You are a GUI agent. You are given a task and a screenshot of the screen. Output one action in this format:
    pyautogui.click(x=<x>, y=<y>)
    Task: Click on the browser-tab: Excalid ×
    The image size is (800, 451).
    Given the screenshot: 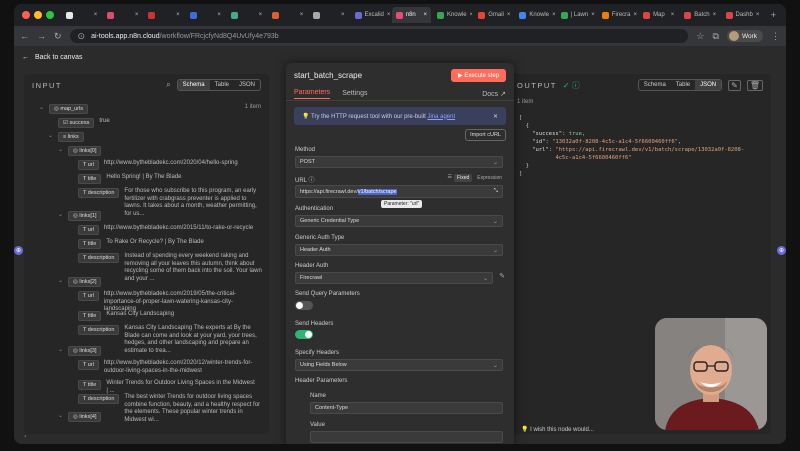 What is the action you would take?
    pyautogui.click(x=370, y=15)
    